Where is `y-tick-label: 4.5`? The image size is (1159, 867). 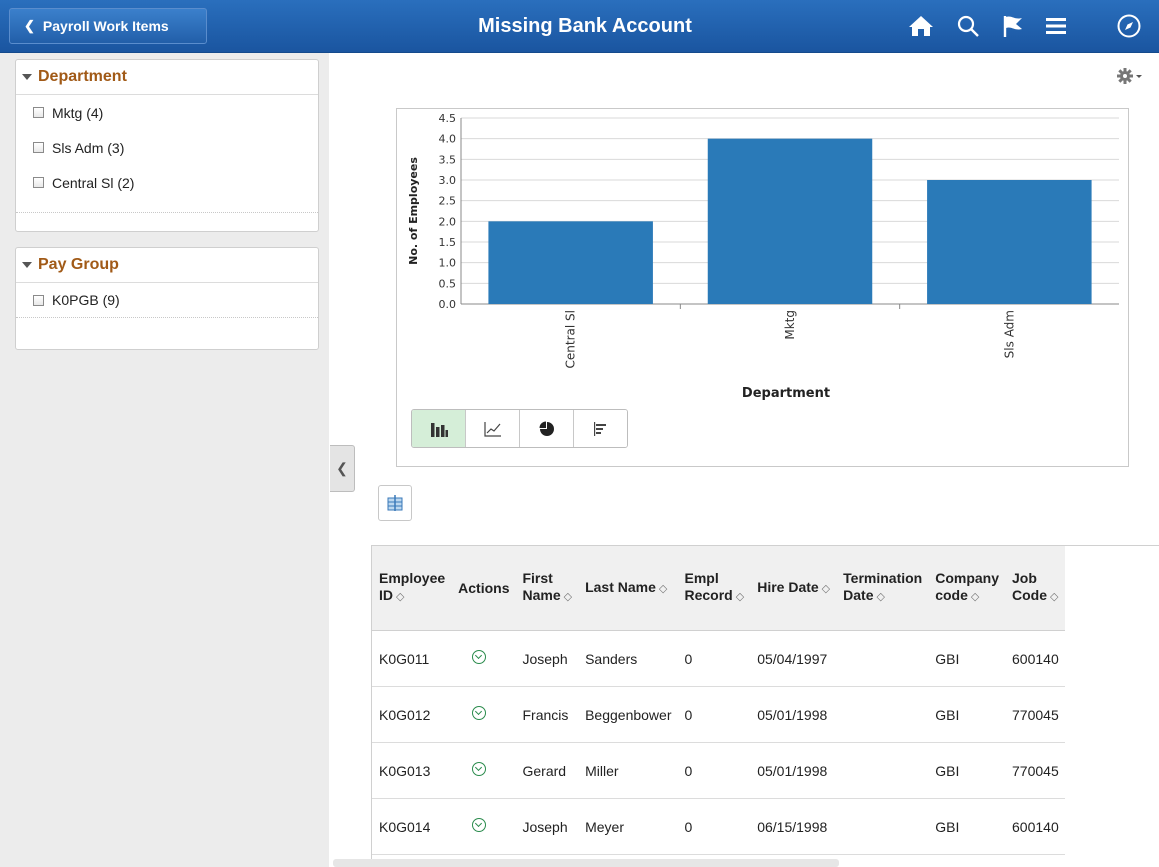 y-tick-label: 4.5 is located at coordinates (448, 118).